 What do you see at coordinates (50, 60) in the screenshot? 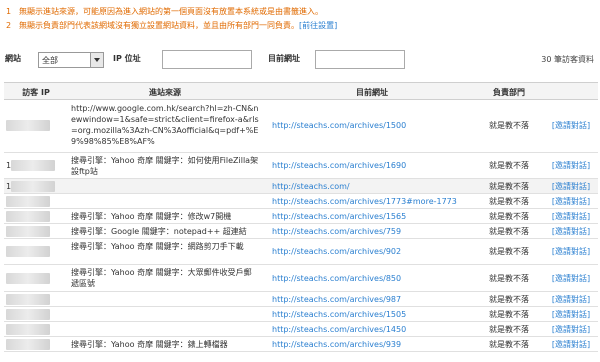
I see `site-select-value: 全部` at bounding box center [50, 60].